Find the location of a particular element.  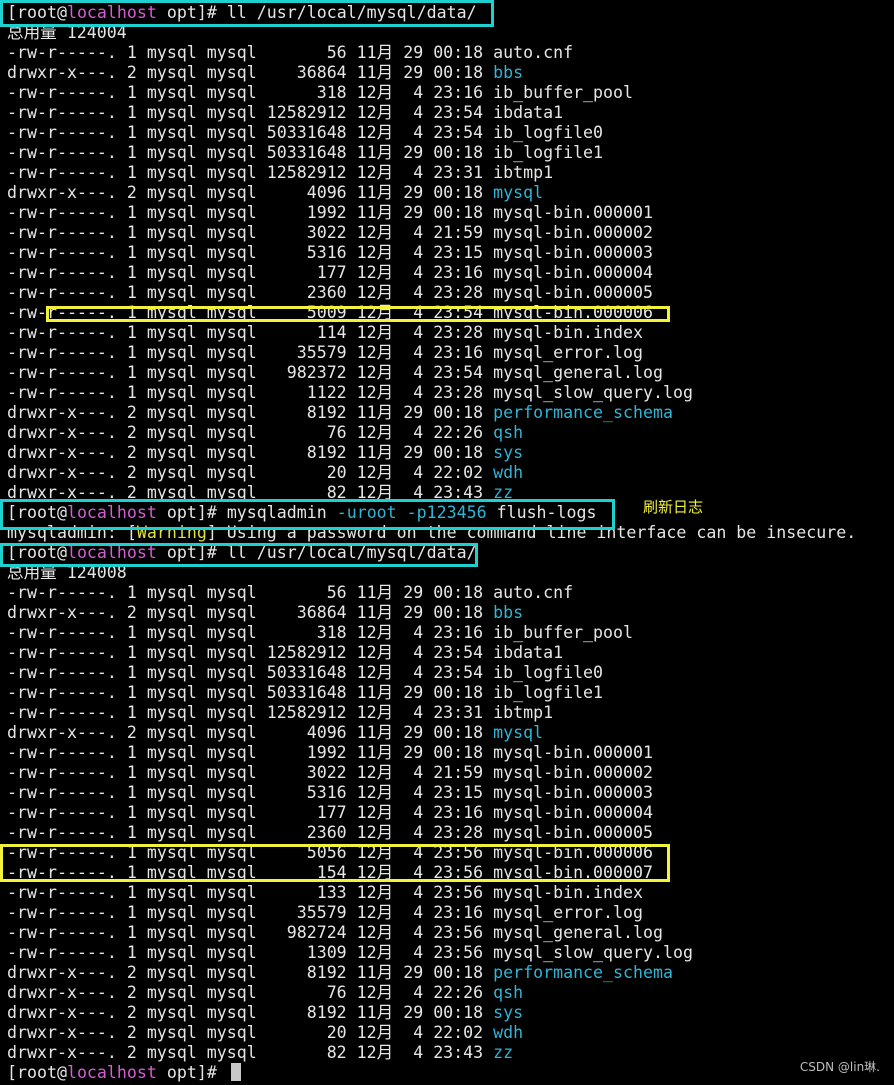

command-mysqladmin: mysqladmin is located at coordinates (281, 512).